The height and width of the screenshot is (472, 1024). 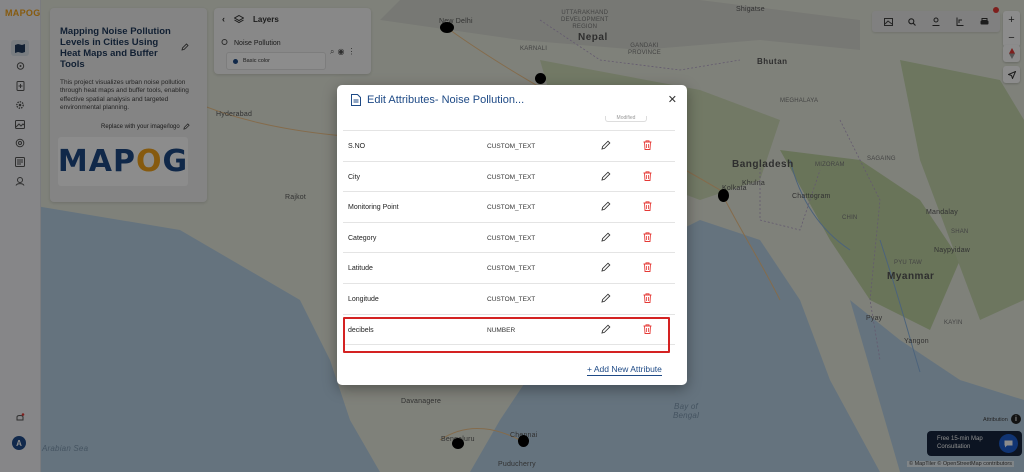 I want to click on attribute-row: Category CUSTOM_TEXT, so click(x=509, y=238).